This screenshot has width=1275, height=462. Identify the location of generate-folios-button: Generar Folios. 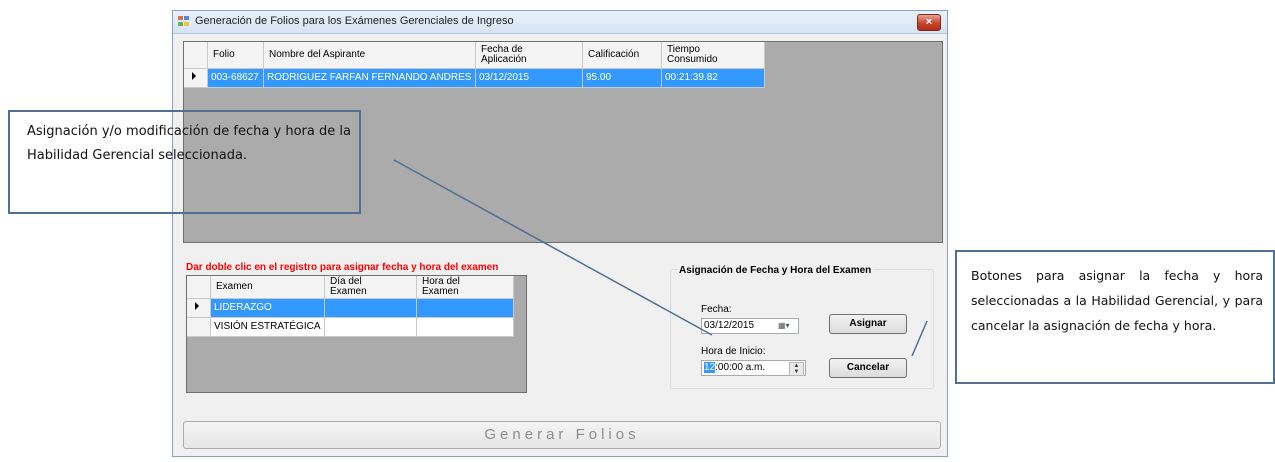
(562, 435).